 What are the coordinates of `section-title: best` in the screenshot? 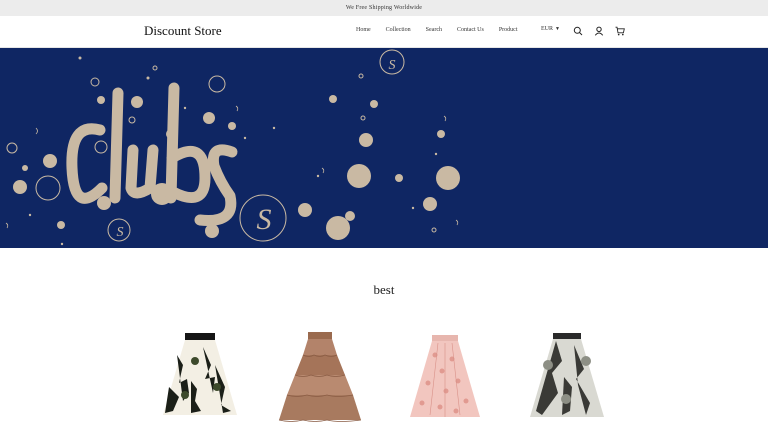 It's located at (384, 289).